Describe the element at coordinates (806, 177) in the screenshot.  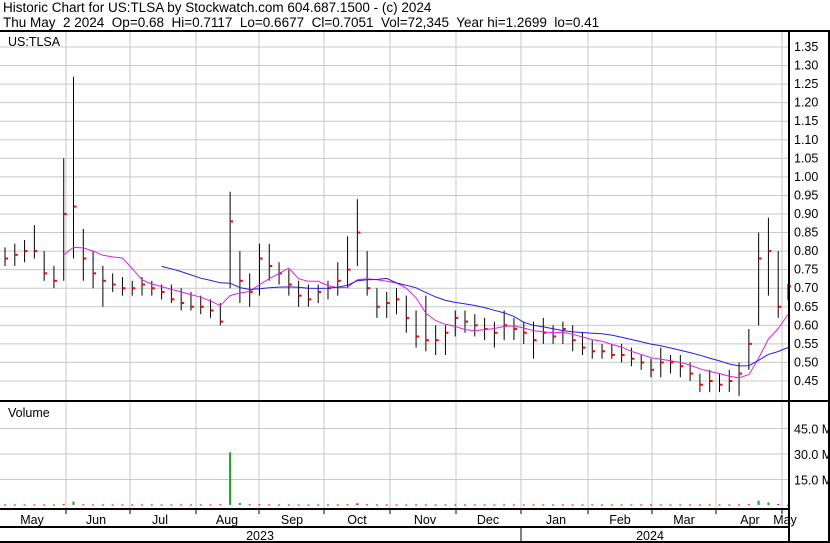
I see `price-tick-label: 1.00` at that location.